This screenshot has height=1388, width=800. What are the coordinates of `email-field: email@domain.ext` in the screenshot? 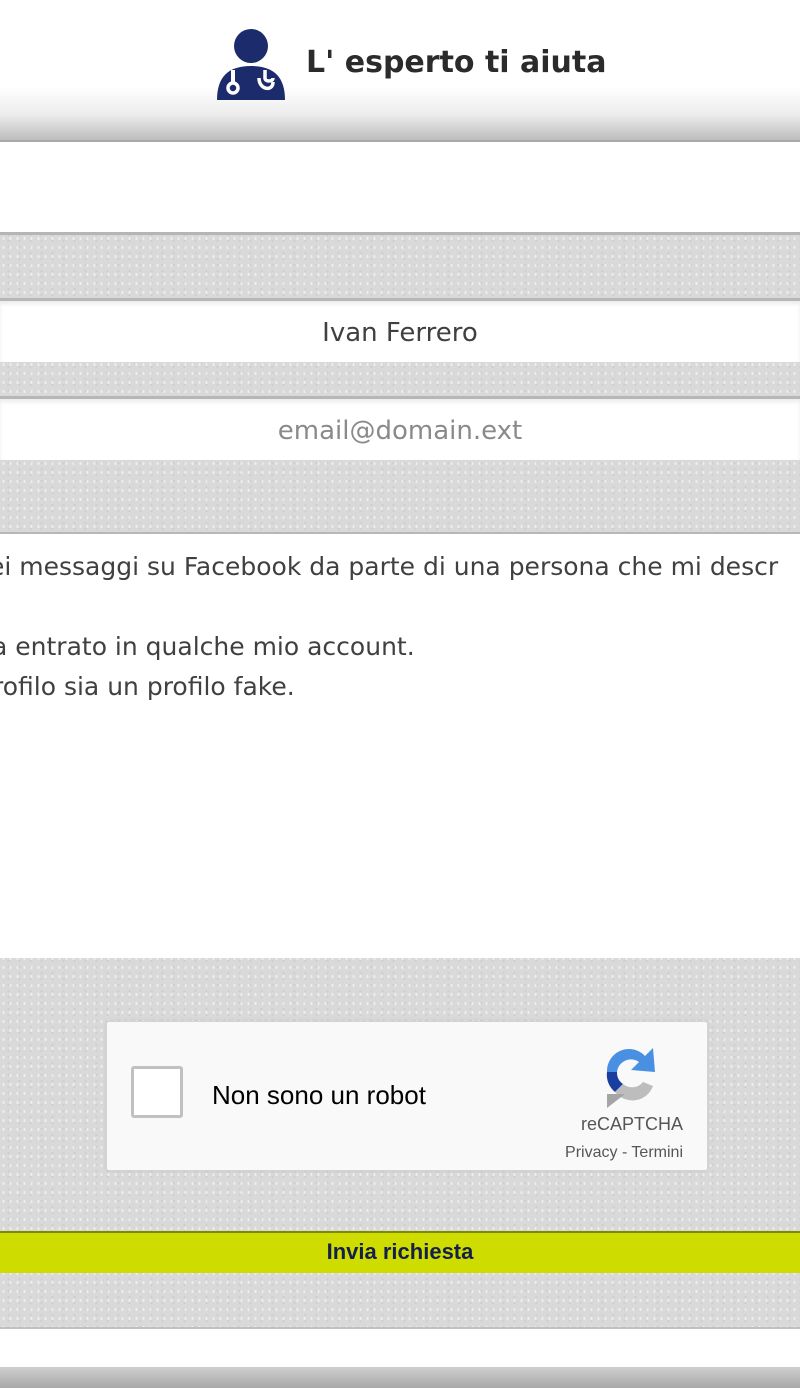 It's located at (400, 428).